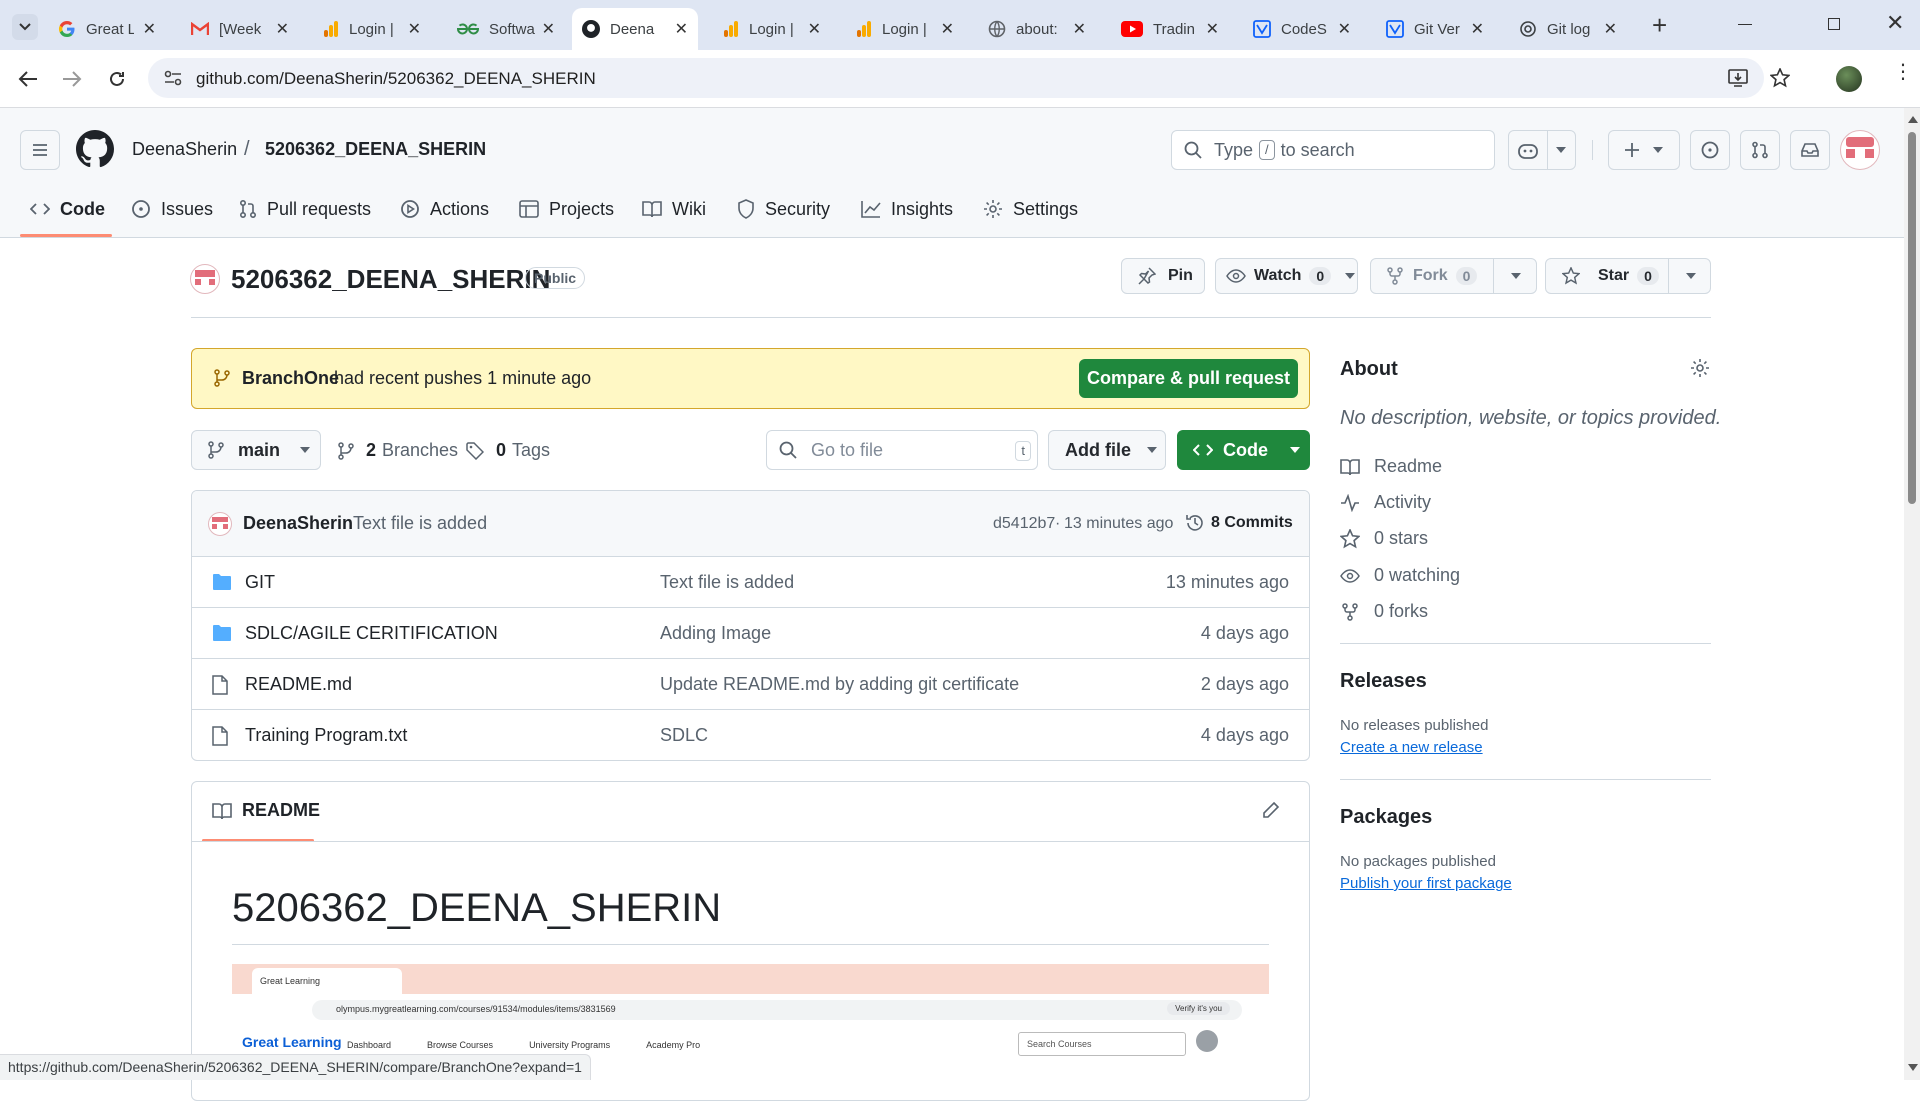 This screenshot has width=1920, height=1101. Describe the element at coordinates (1435, 29) in the screenshot. I see `browser-tab: Git Ver ✕` at that location.